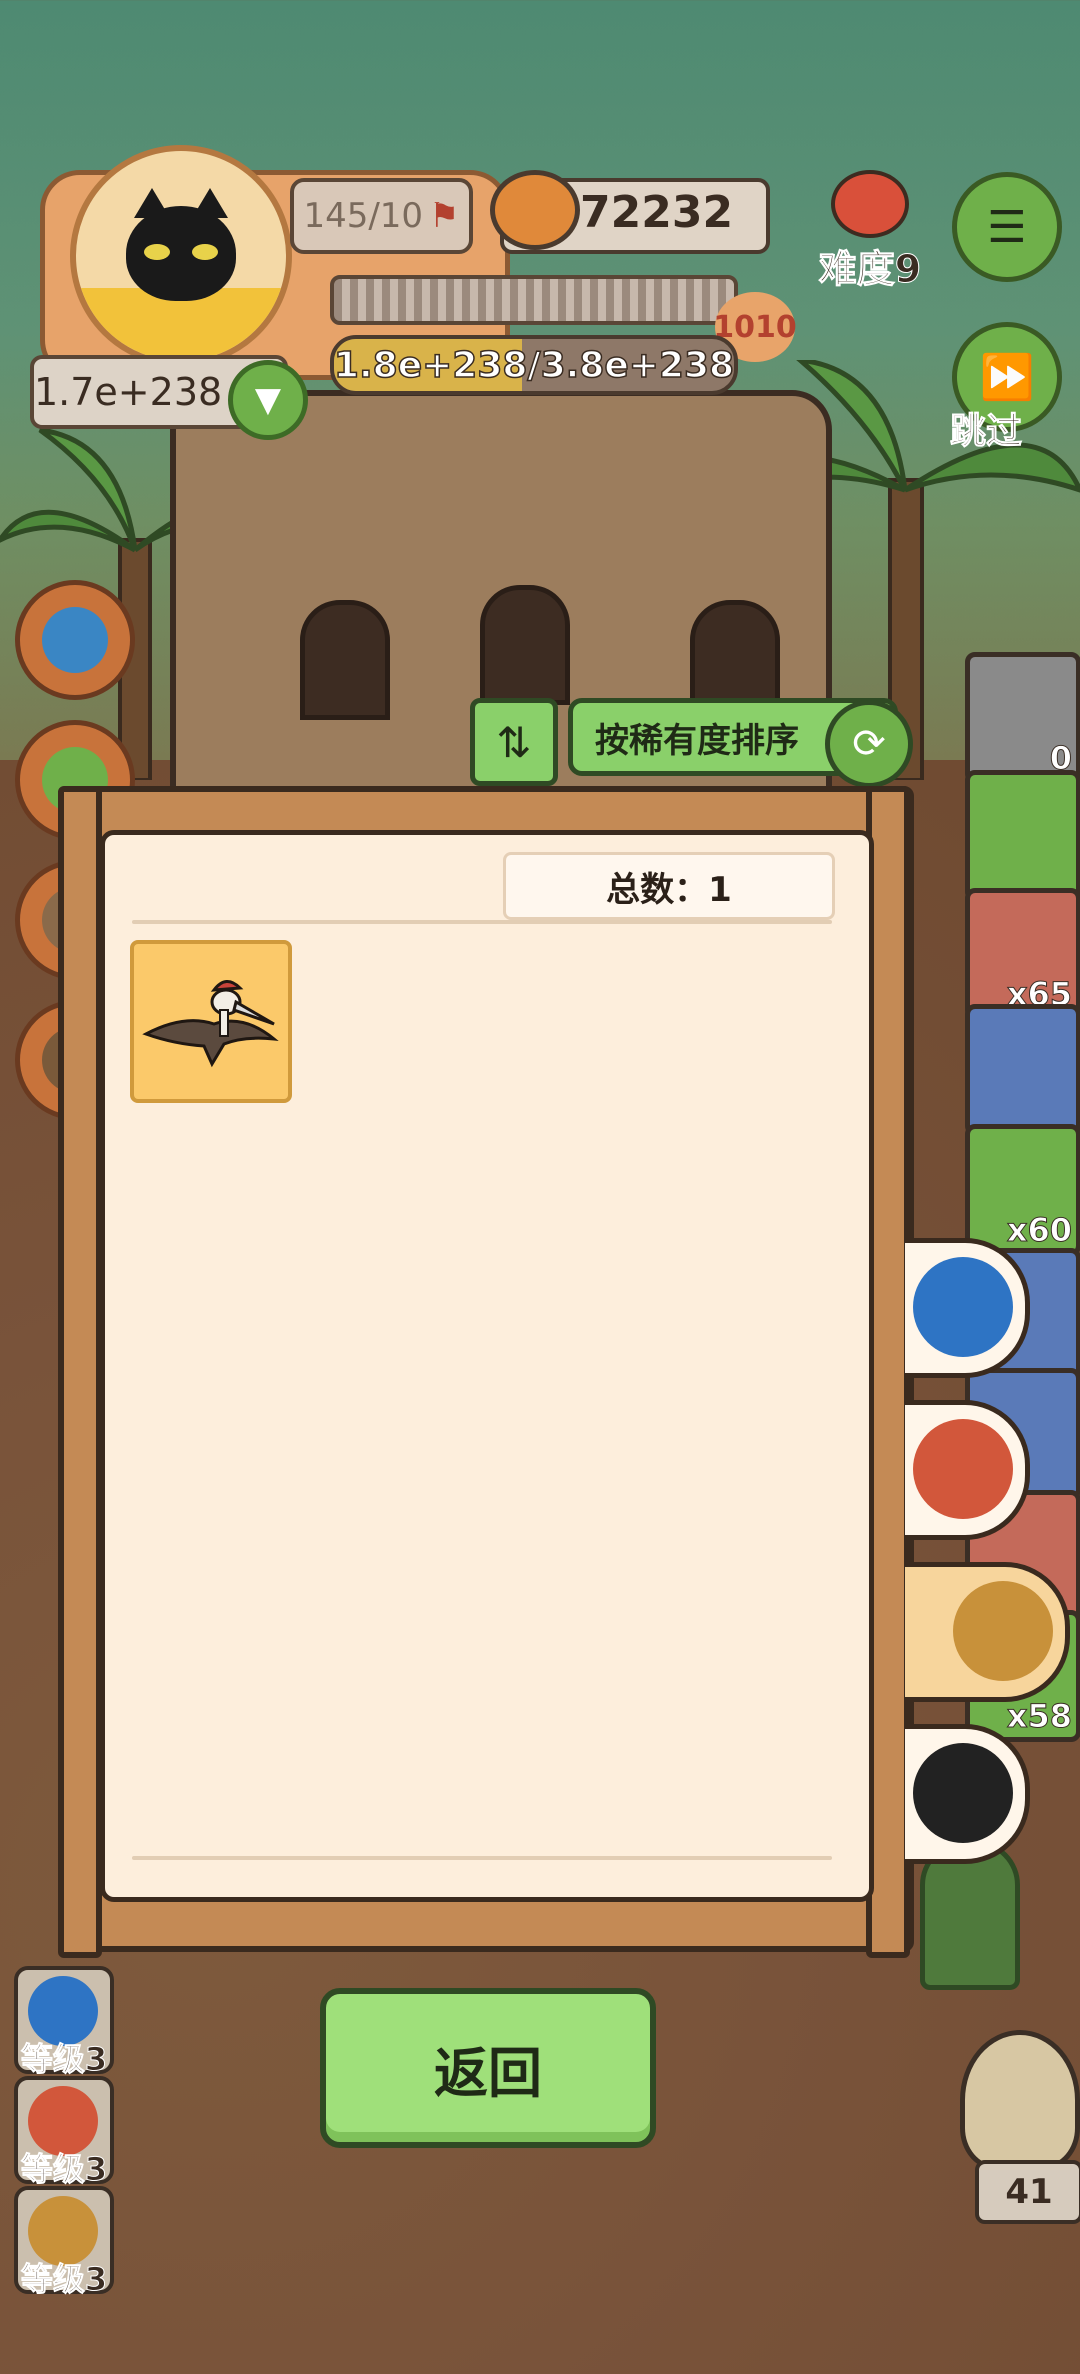 The width and height of the screenshot is (1080, 2374). What do you see at coordinates (1039, 1230) in the screenshot?
I see `inventory-count: x60` at bounding box center [1039, 1230].